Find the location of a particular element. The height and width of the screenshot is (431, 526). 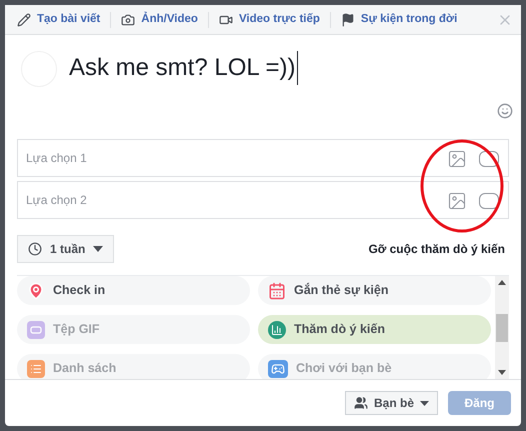

option-field: Lựa chọn 1 is located at coordinates (263, 158).